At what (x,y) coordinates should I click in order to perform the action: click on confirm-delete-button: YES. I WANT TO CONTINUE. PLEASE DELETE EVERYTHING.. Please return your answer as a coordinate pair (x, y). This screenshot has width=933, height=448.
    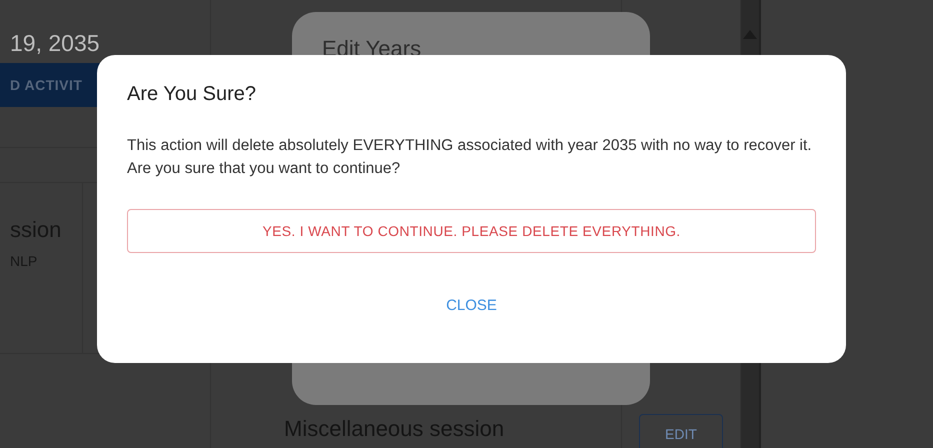
    Looking at the image, I should click on (471, 231).